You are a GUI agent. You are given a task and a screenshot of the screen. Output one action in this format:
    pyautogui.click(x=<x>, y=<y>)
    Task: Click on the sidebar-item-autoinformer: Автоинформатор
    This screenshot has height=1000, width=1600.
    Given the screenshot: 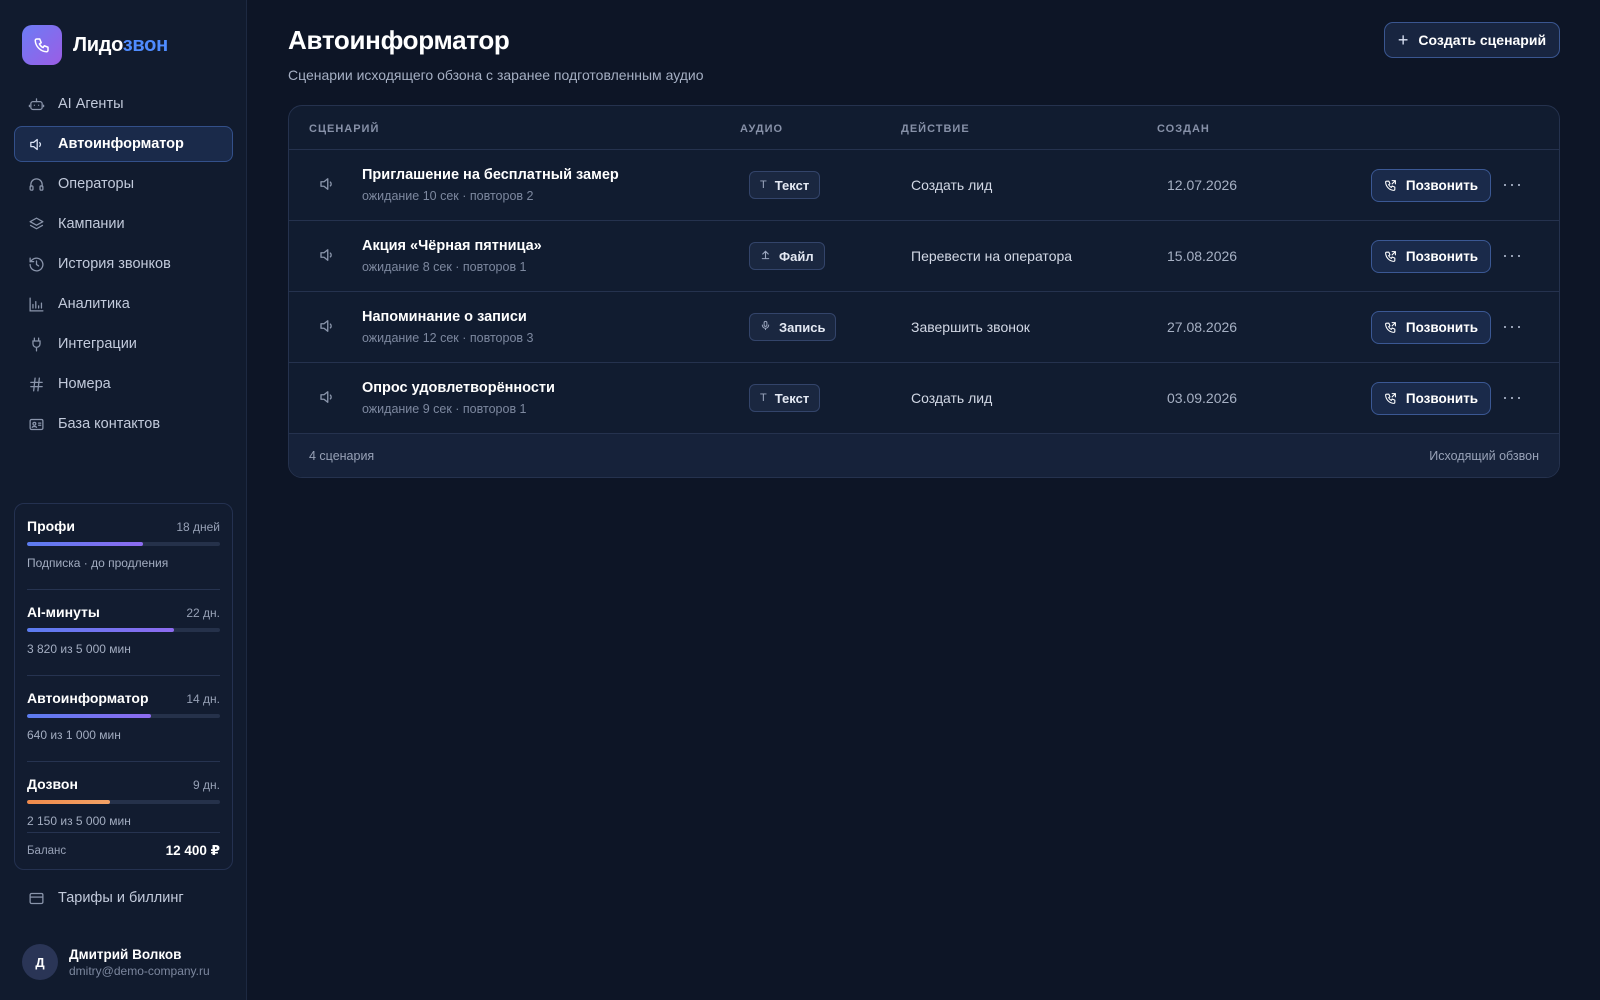 What is the action you would take?
    pyautogui.click(x=123, y=144)
    